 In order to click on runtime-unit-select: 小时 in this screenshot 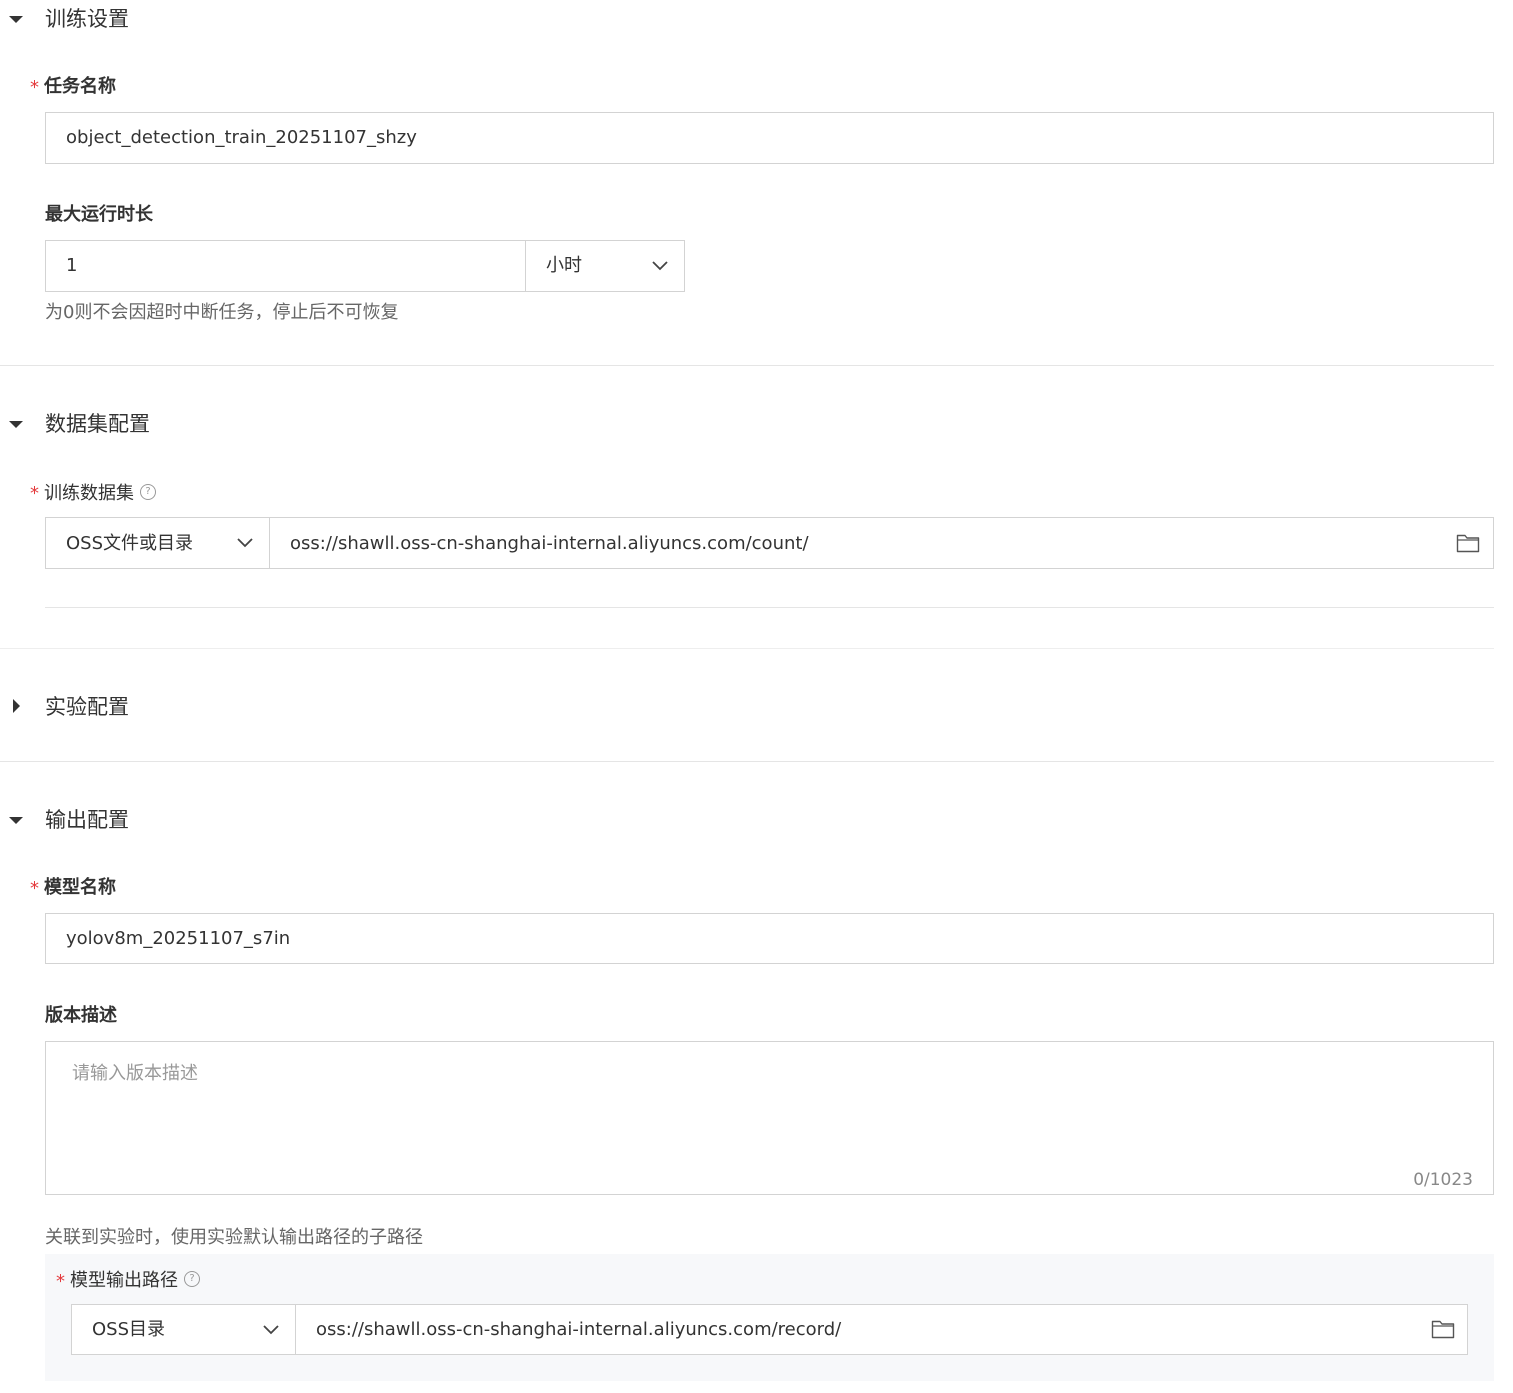, I will do `click(605, 266)`.